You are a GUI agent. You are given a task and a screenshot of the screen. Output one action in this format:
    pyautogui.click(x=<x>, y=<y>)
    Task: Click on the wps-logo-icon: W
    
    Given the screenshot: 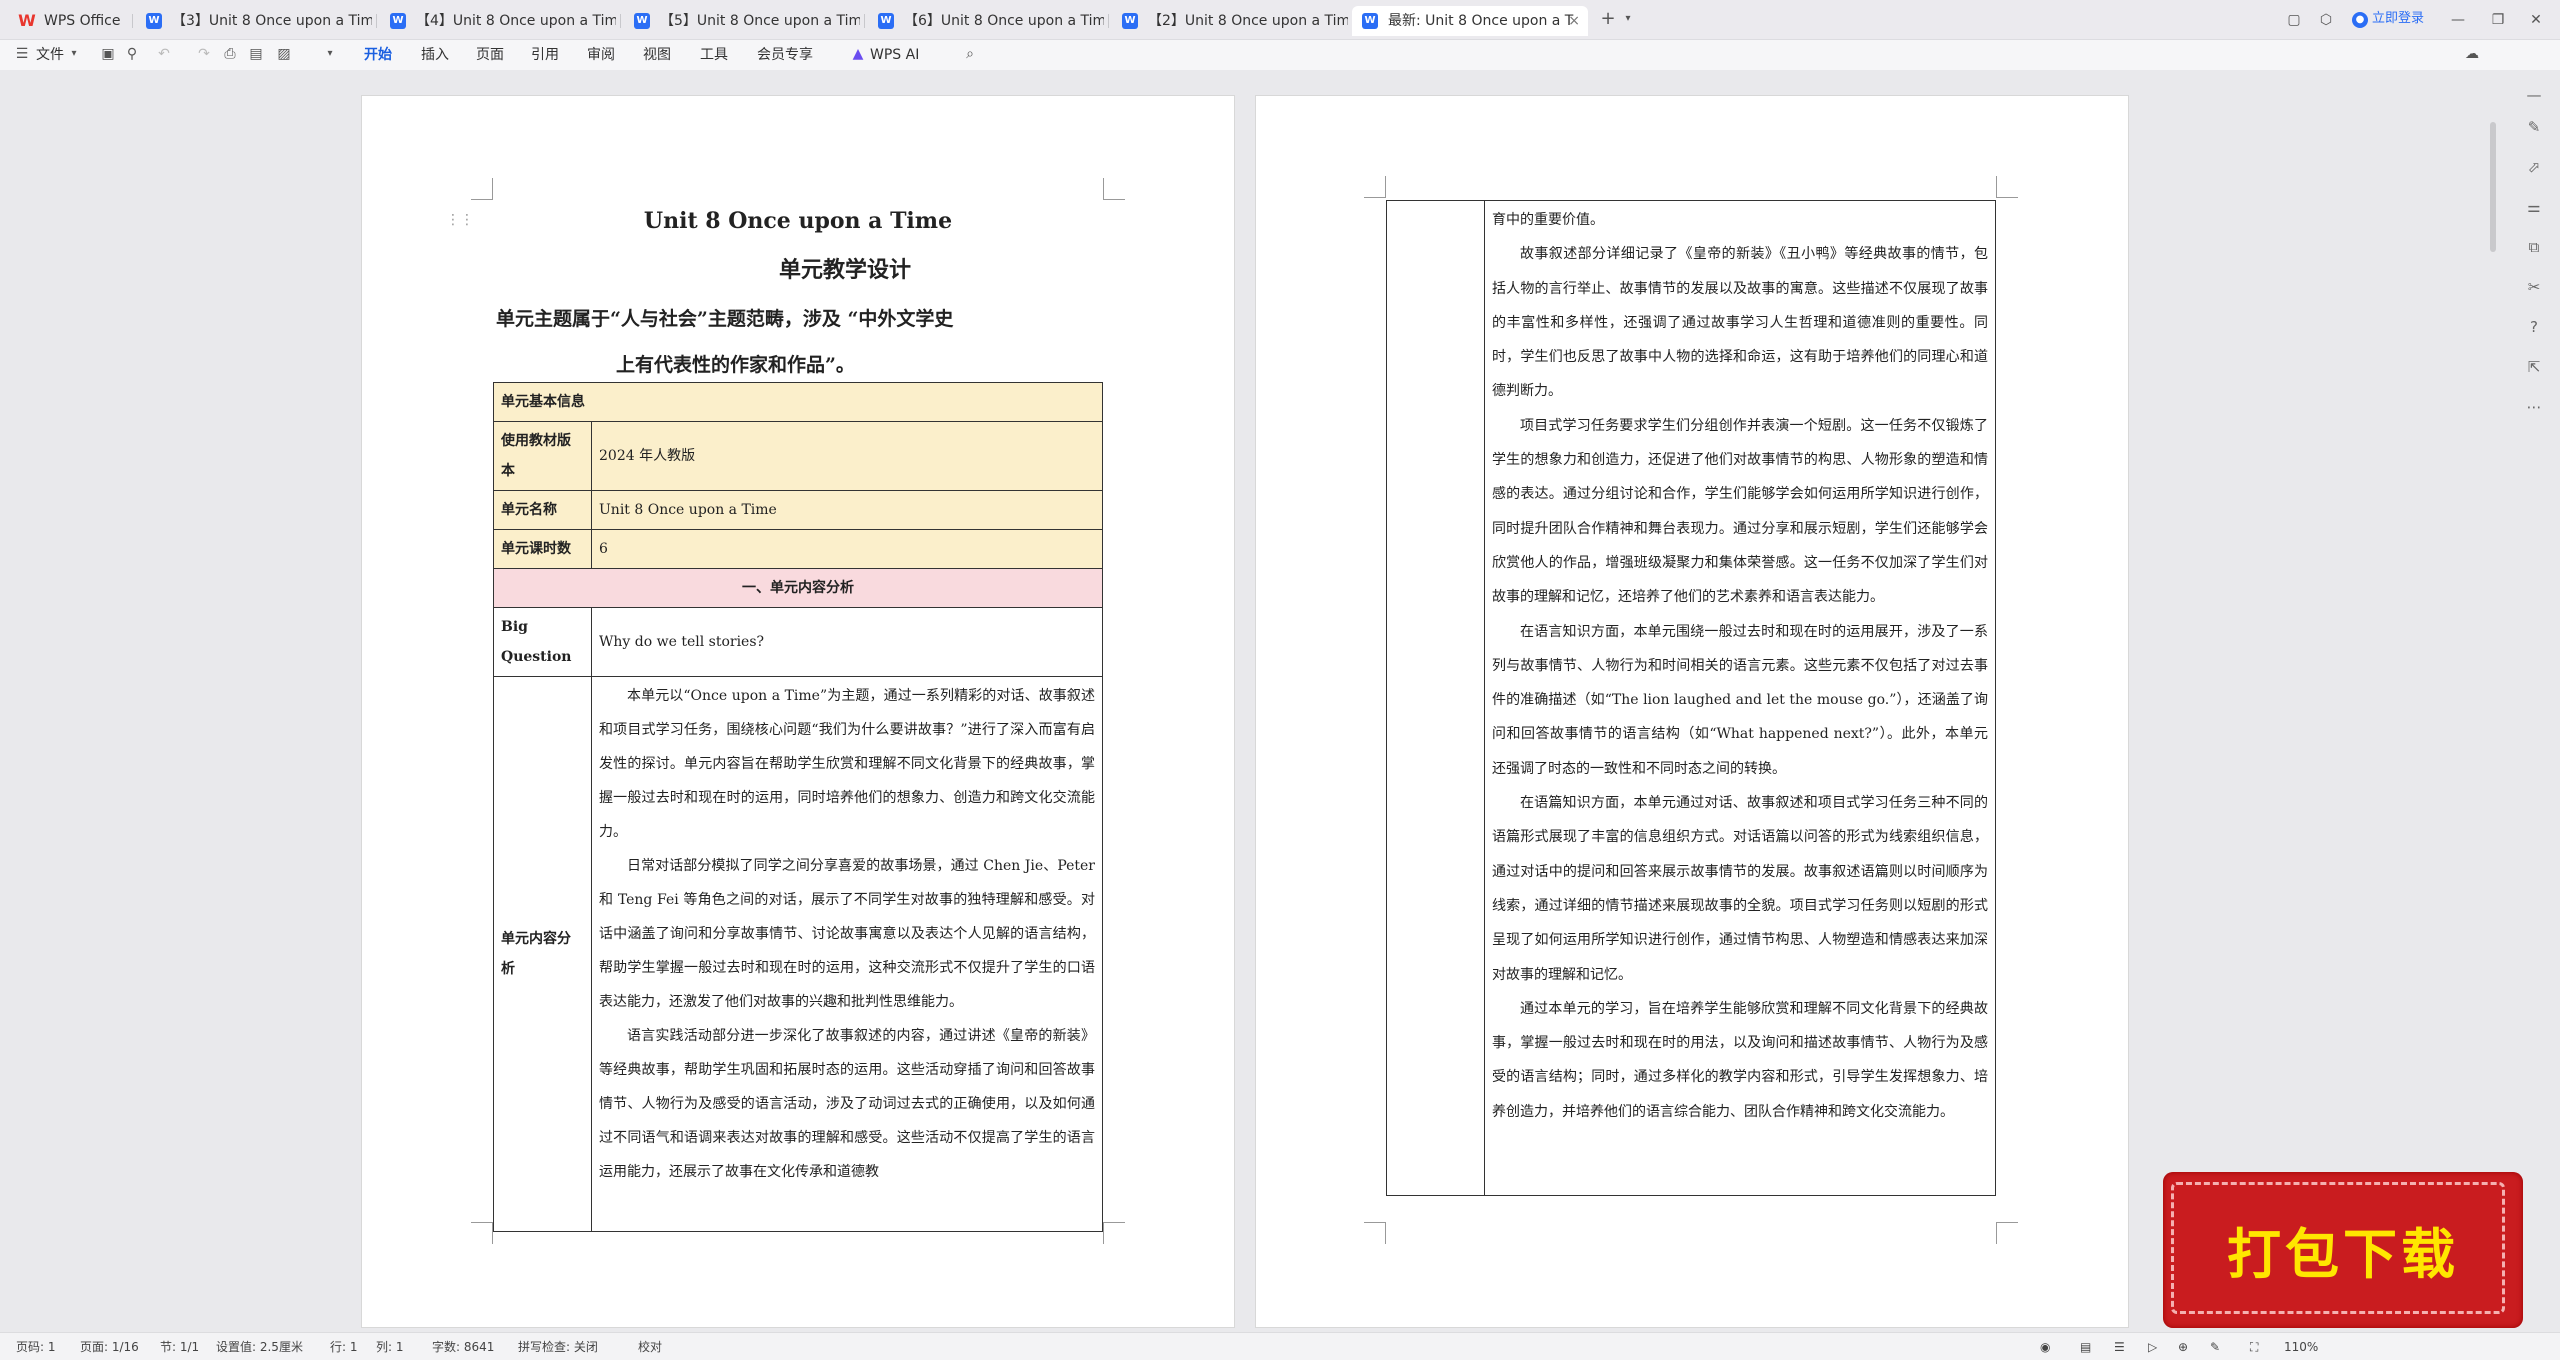 What is the action you would take?
    pyautogui.click(x=27, y=20)
    